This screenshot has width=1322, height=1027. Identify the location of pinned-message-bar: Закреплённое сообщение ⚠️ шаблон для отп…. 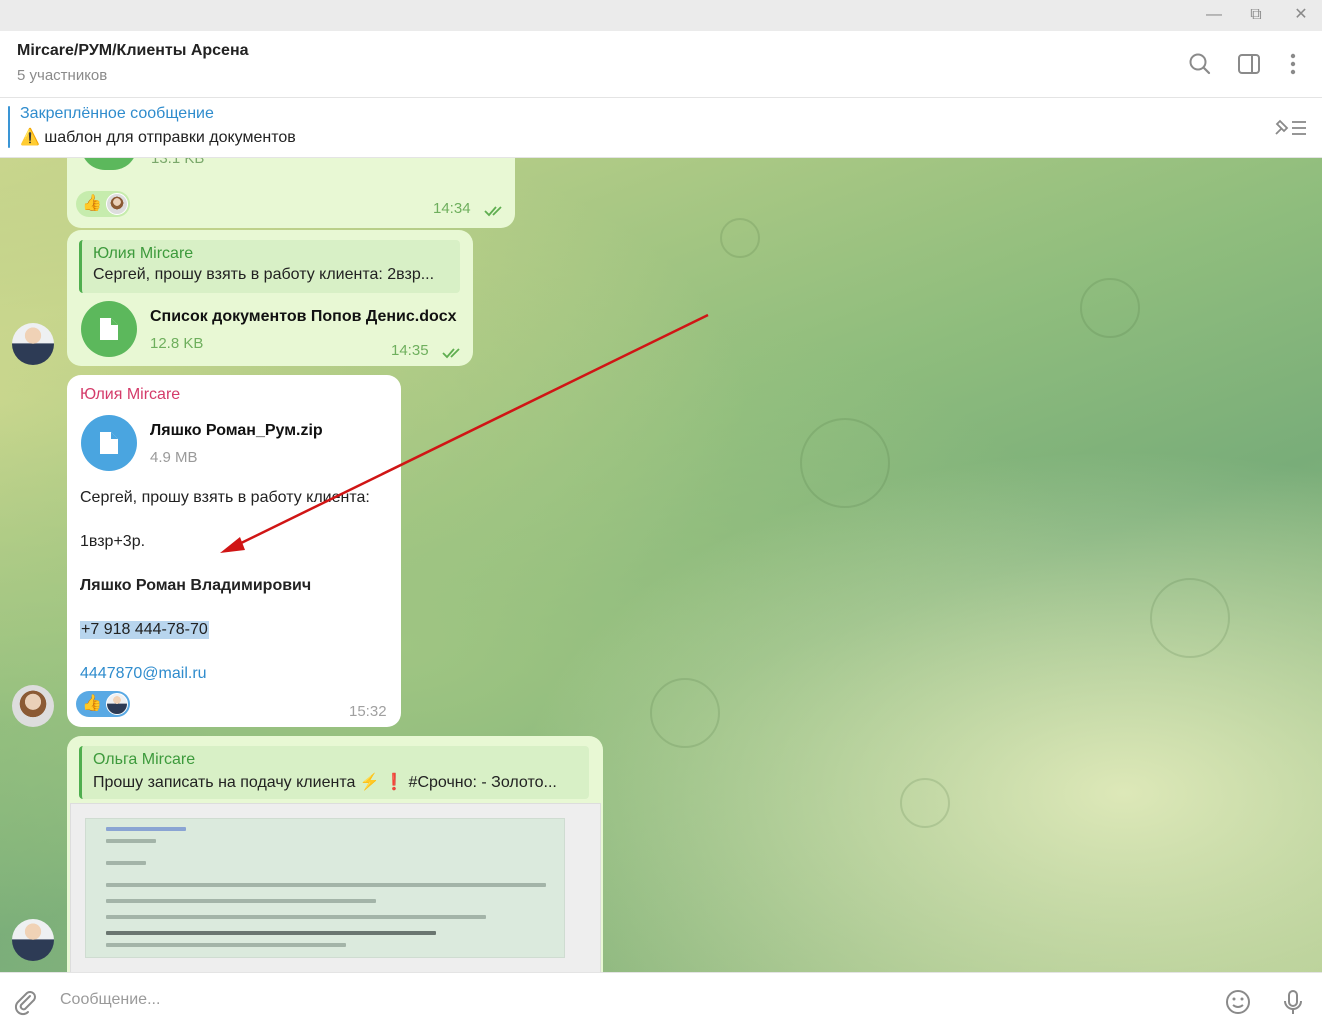
(661, 128).